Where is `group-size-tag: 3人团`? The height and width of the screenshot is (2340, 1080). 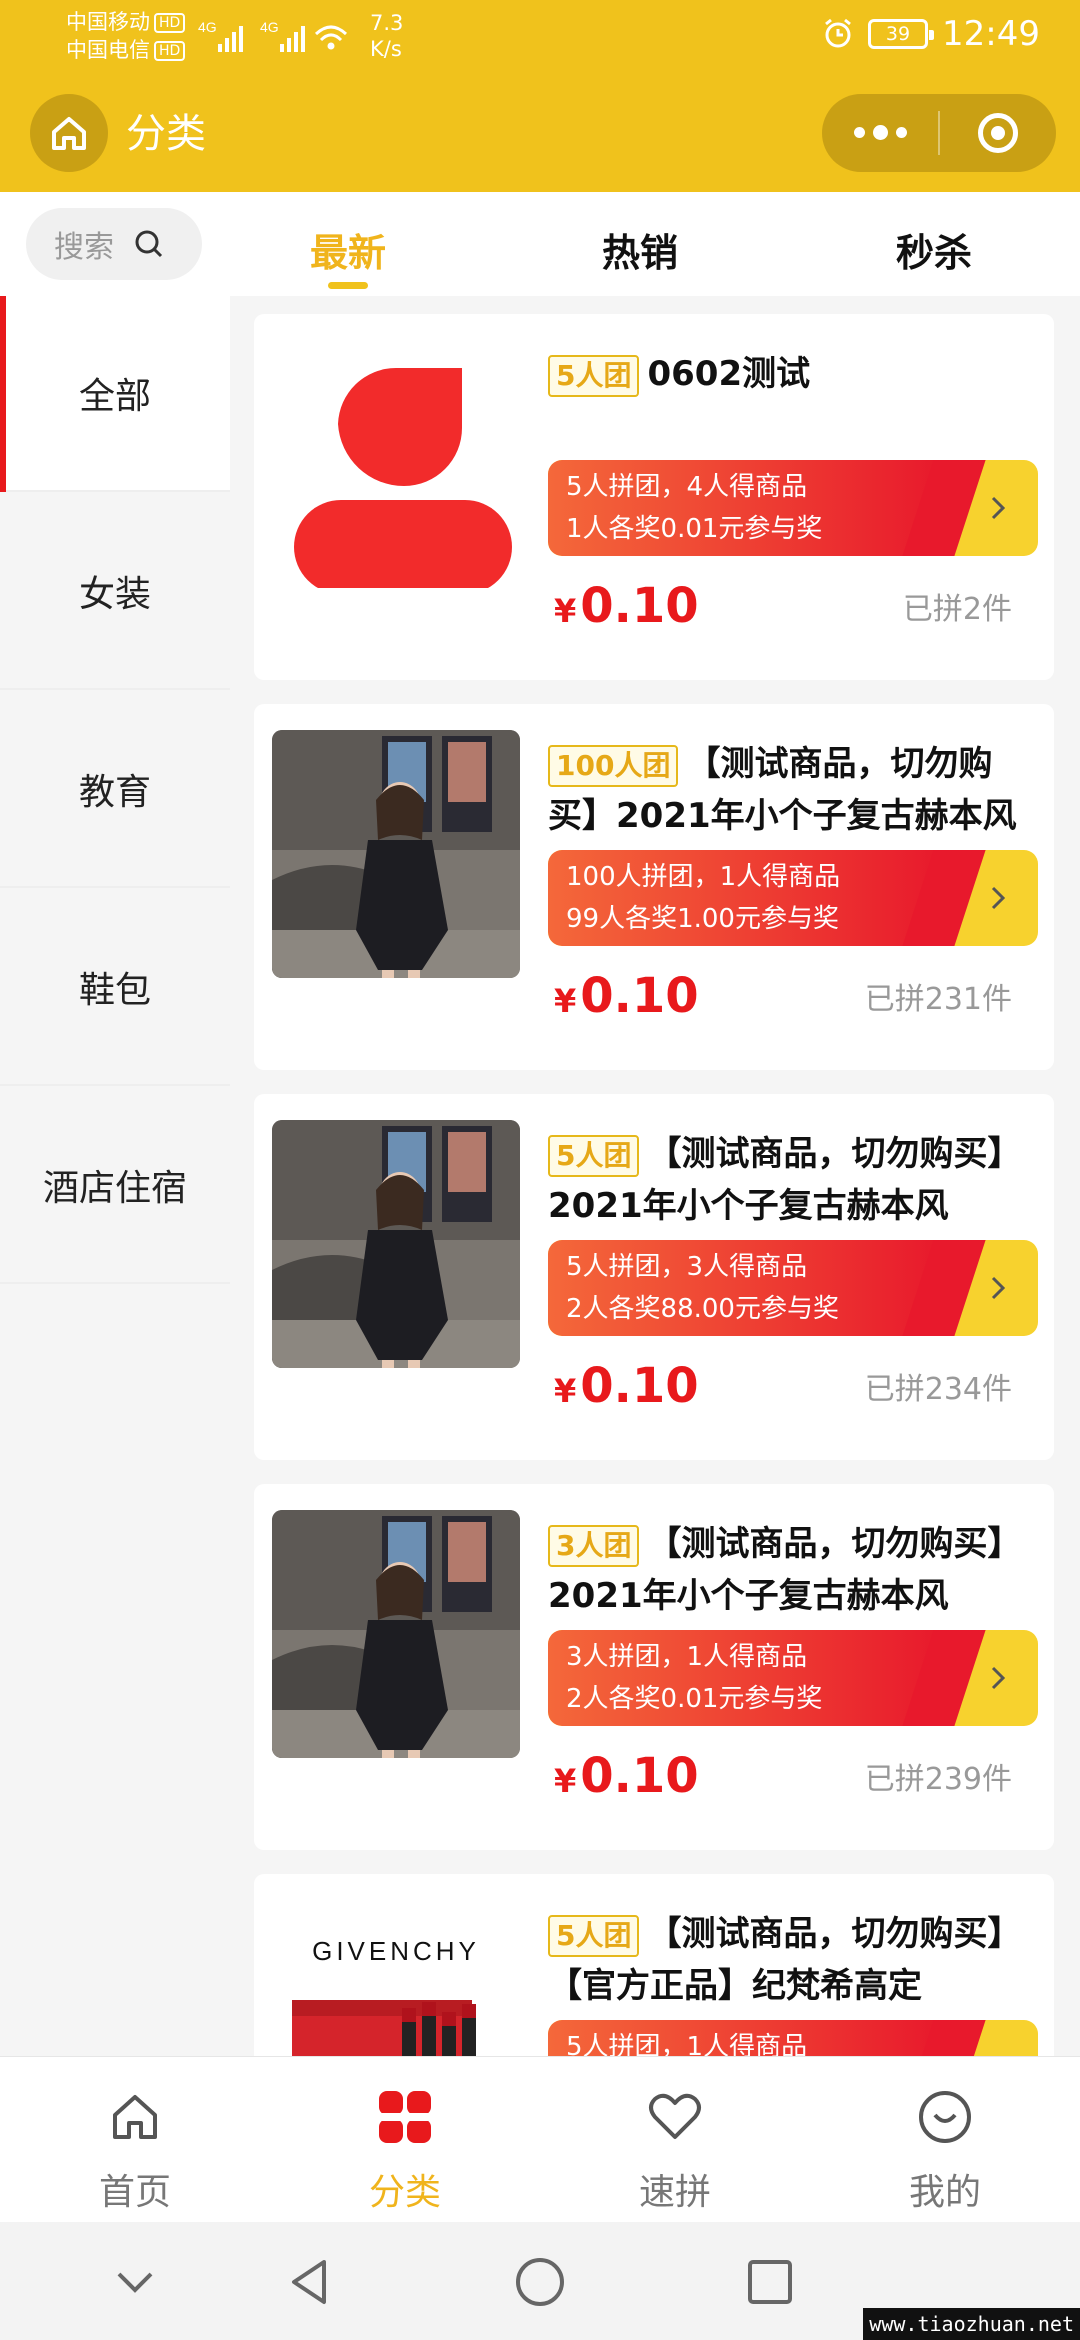
group-size-tag: 3人团 is located at coordinates (594, 1545).